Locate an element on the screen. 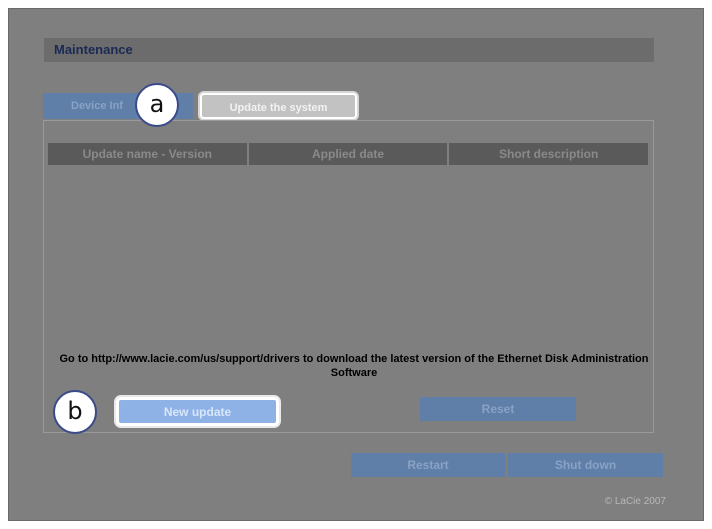 The image size is (712, 529). restart-button: Restart is located at coordinates (428, 465).